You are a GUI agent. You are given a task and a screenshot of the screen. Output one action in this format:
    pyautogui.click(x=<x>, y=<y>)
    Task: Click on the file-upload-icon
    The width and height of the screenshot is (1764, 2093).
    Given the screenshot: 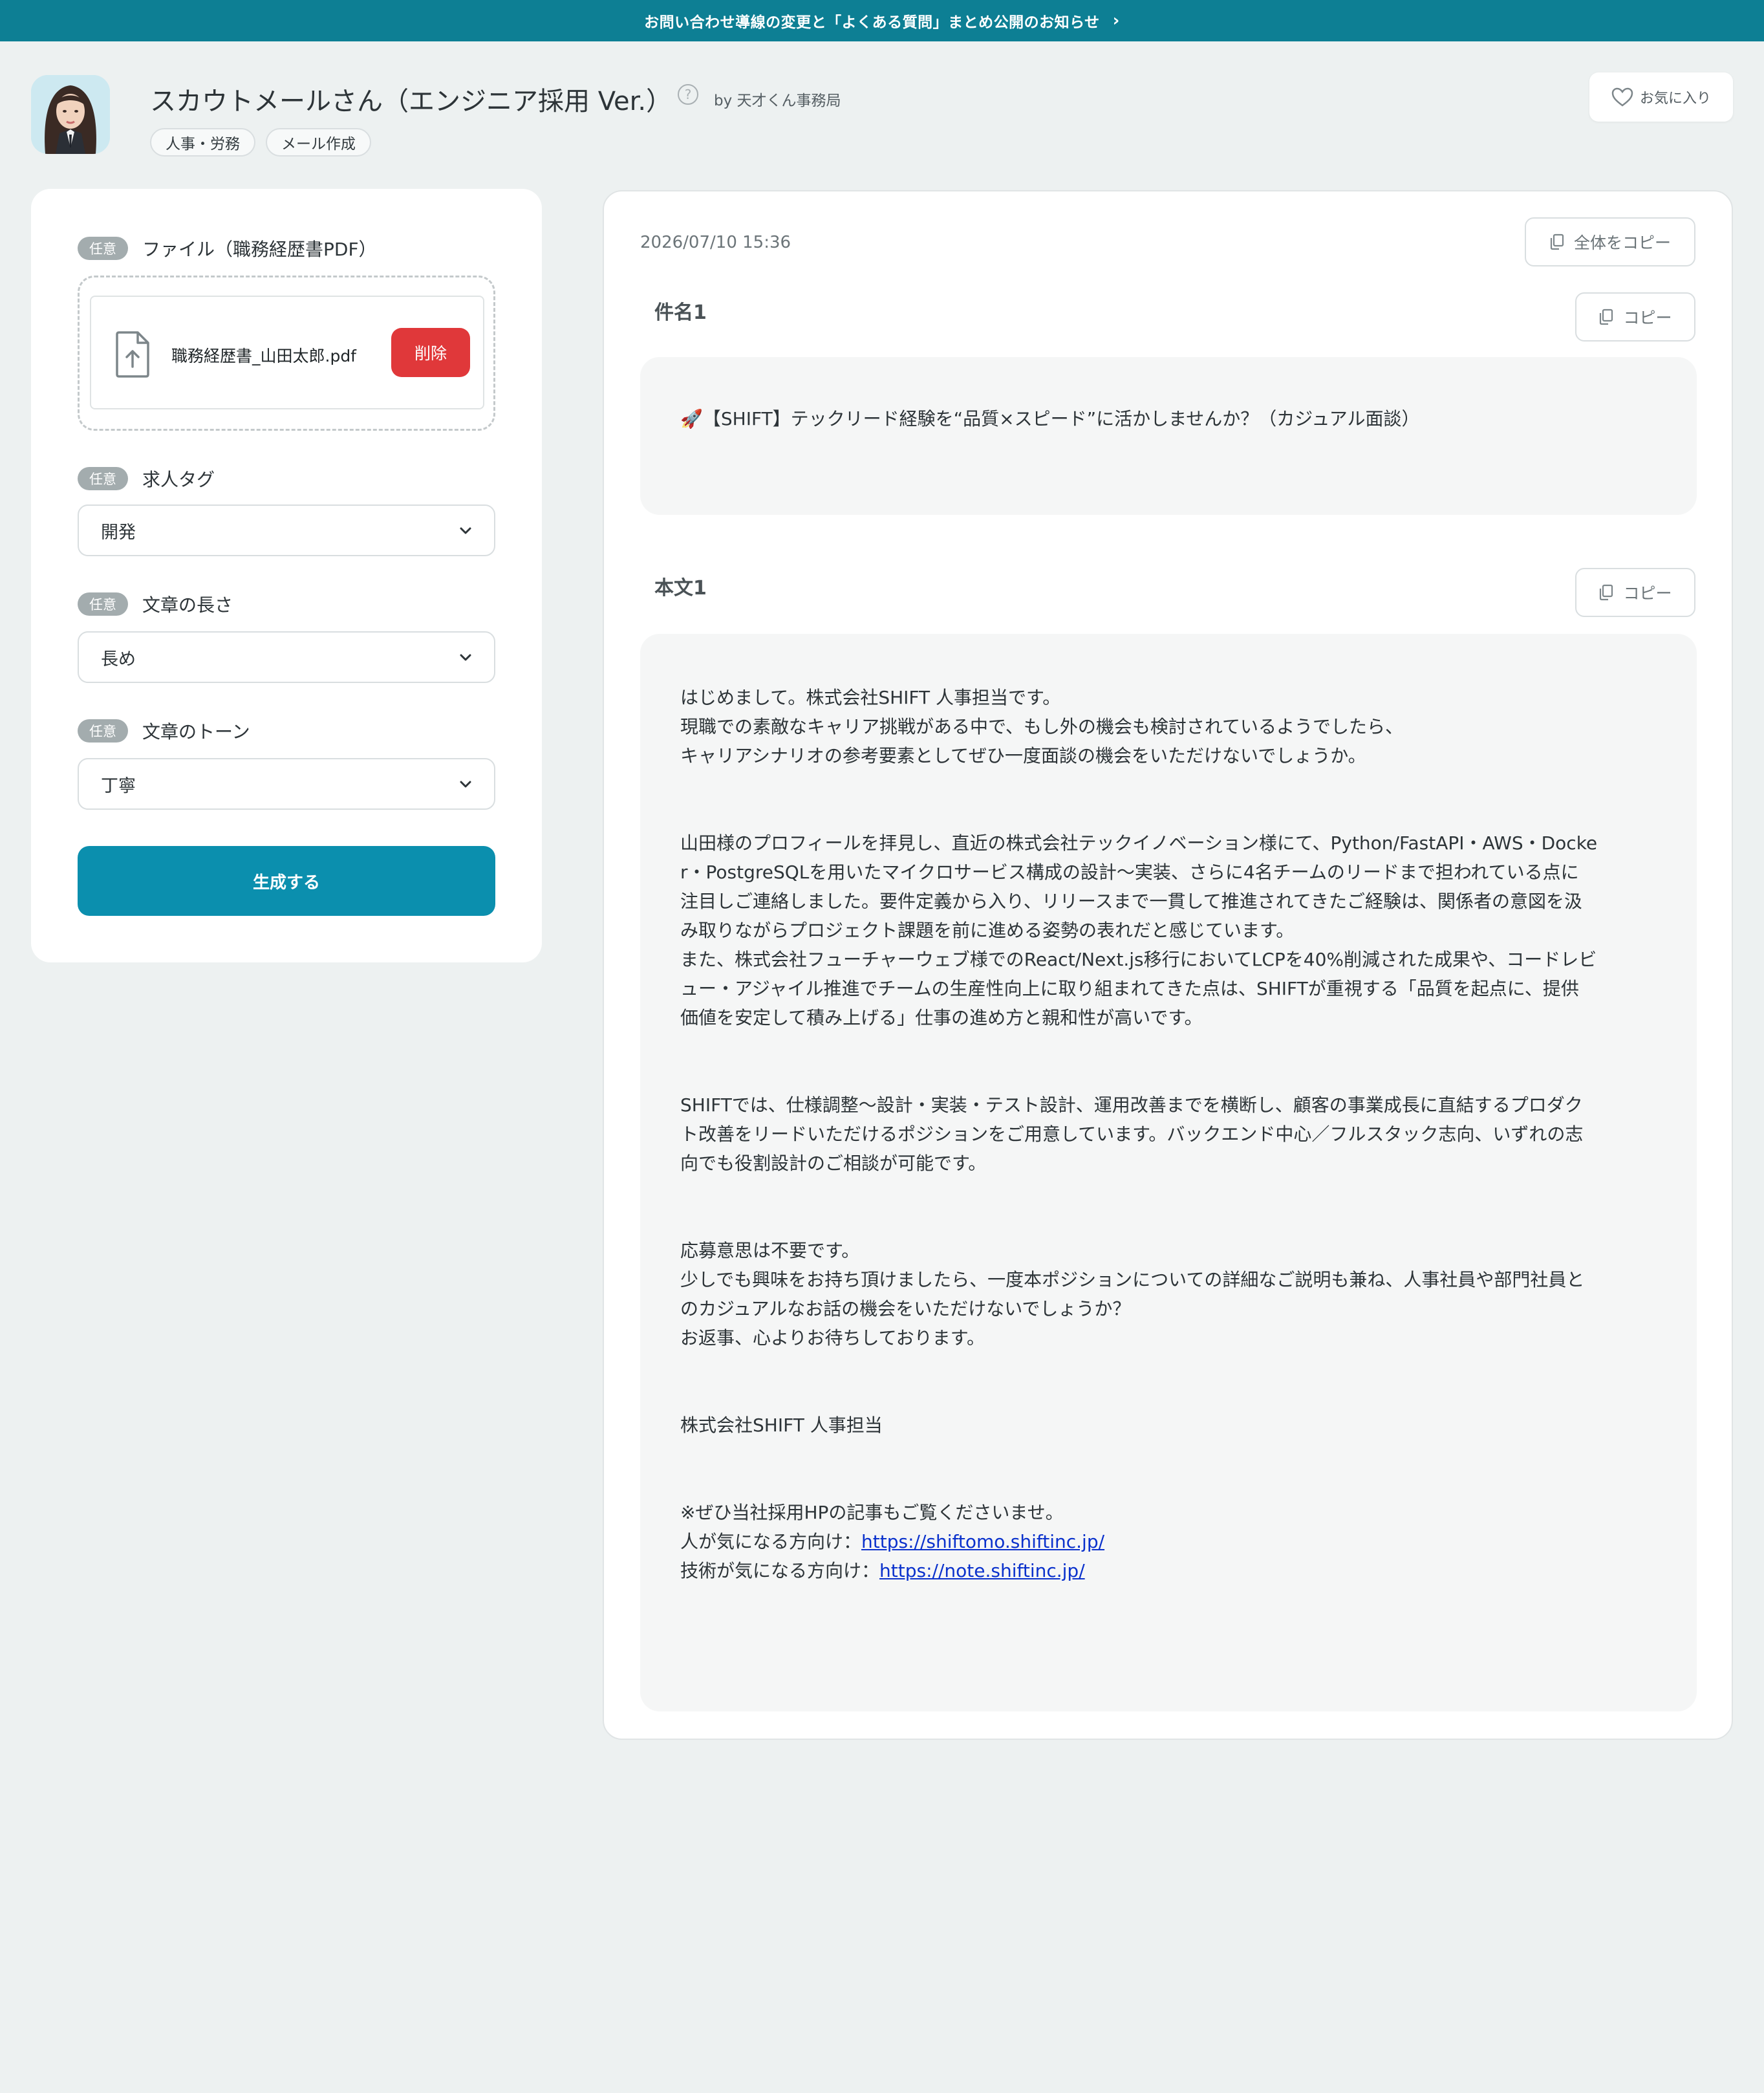 What is the action you would take?
    pyautogui.click(x=132, y=354)
    